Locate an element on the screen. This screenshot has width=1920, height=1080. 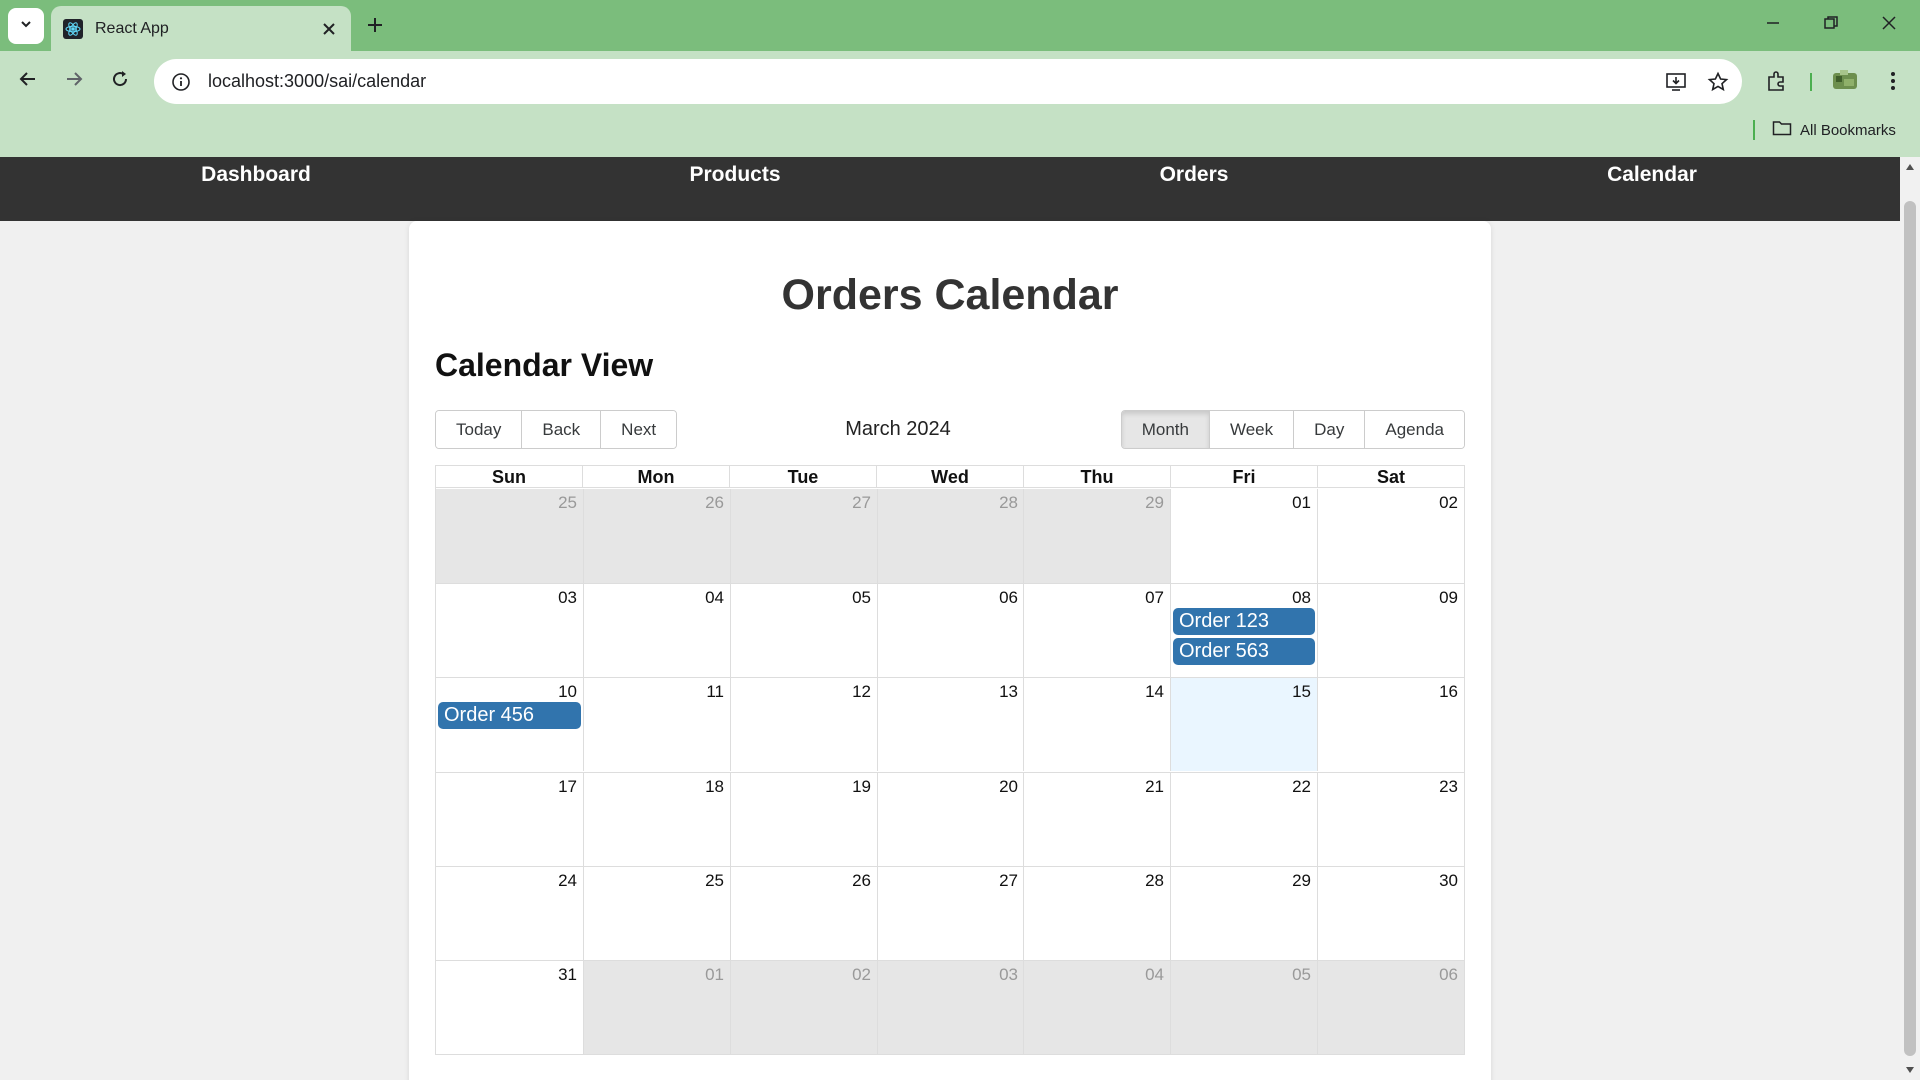
day-number: 10 is located at coordinates (567, 692).